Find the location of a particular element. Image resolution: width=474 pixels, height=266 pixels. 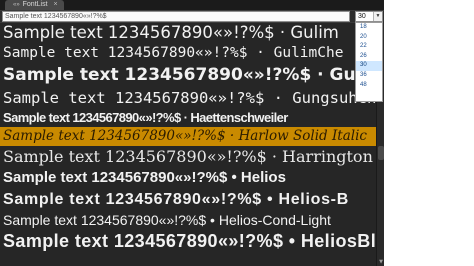

font-size-value: 30 is located at coordinates (362, 16).